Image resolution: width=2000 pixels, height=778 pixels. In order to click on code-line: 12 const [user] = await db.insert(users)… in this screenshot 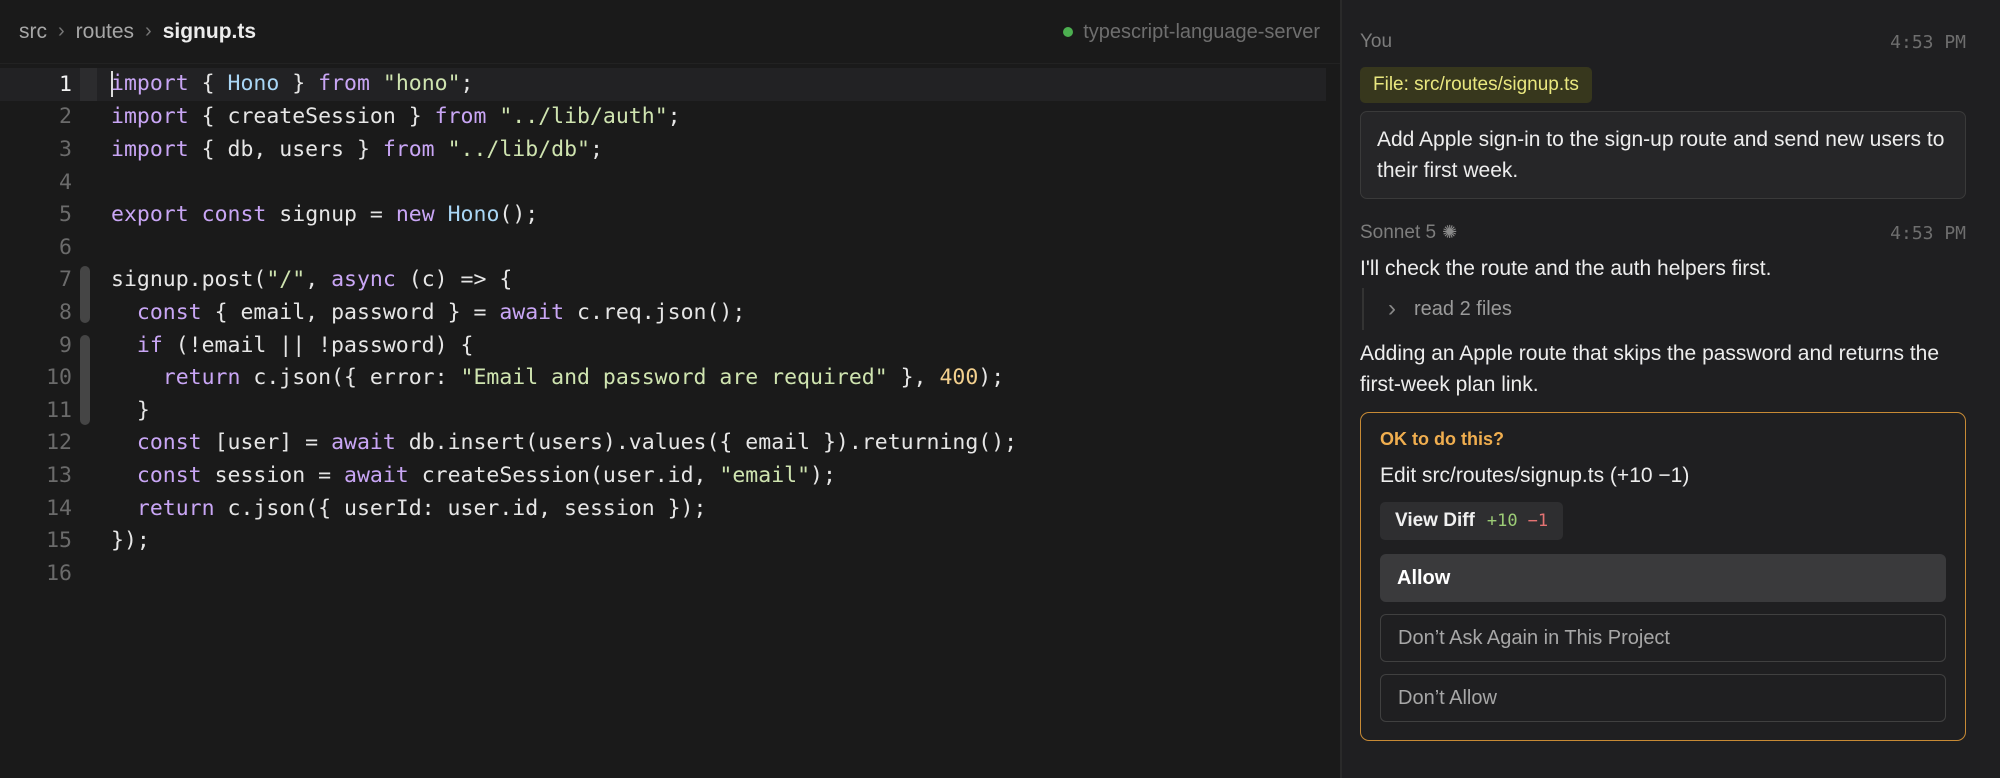, I will do `click(663, 443)`.